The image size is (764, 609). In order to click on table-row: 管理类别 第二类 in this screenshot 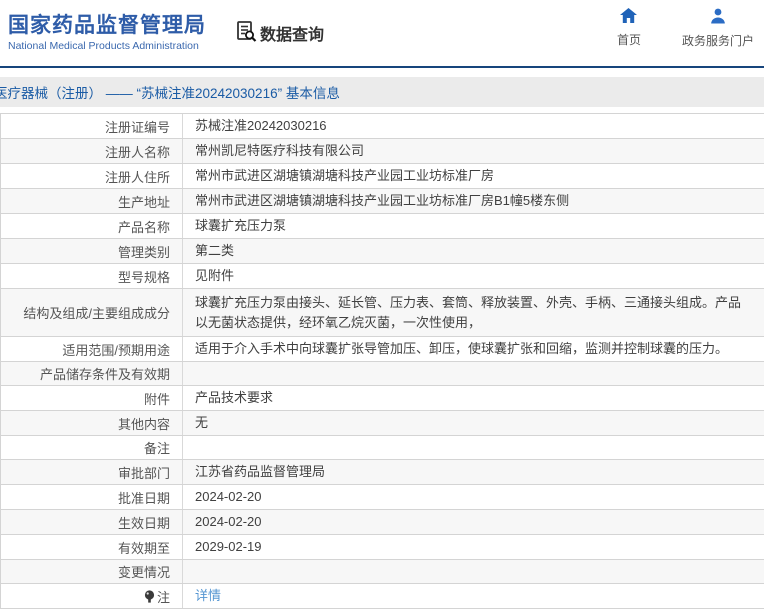, I will do `click(382, 251)`.